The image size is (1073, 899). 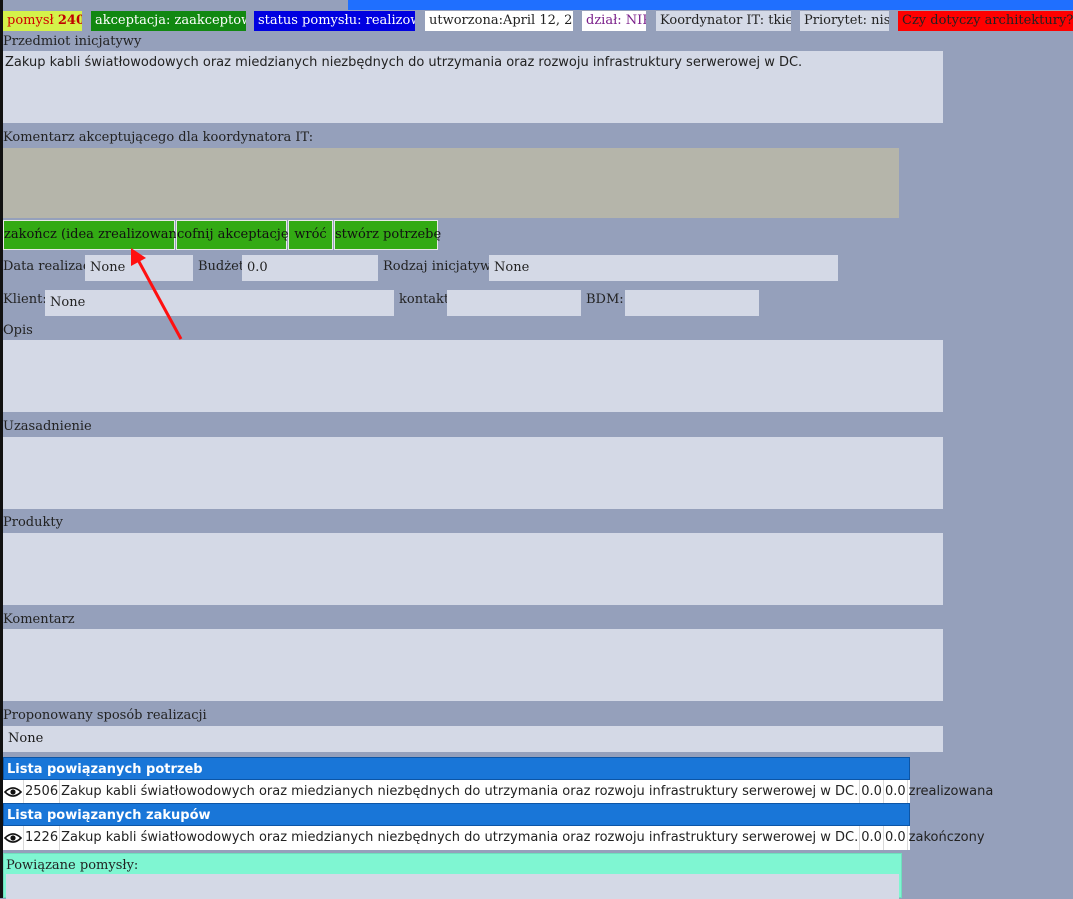 What do you see at coordinates (473, 473) in the screenshot?
I see `justification-textarea` at bounding box center [473, 473].